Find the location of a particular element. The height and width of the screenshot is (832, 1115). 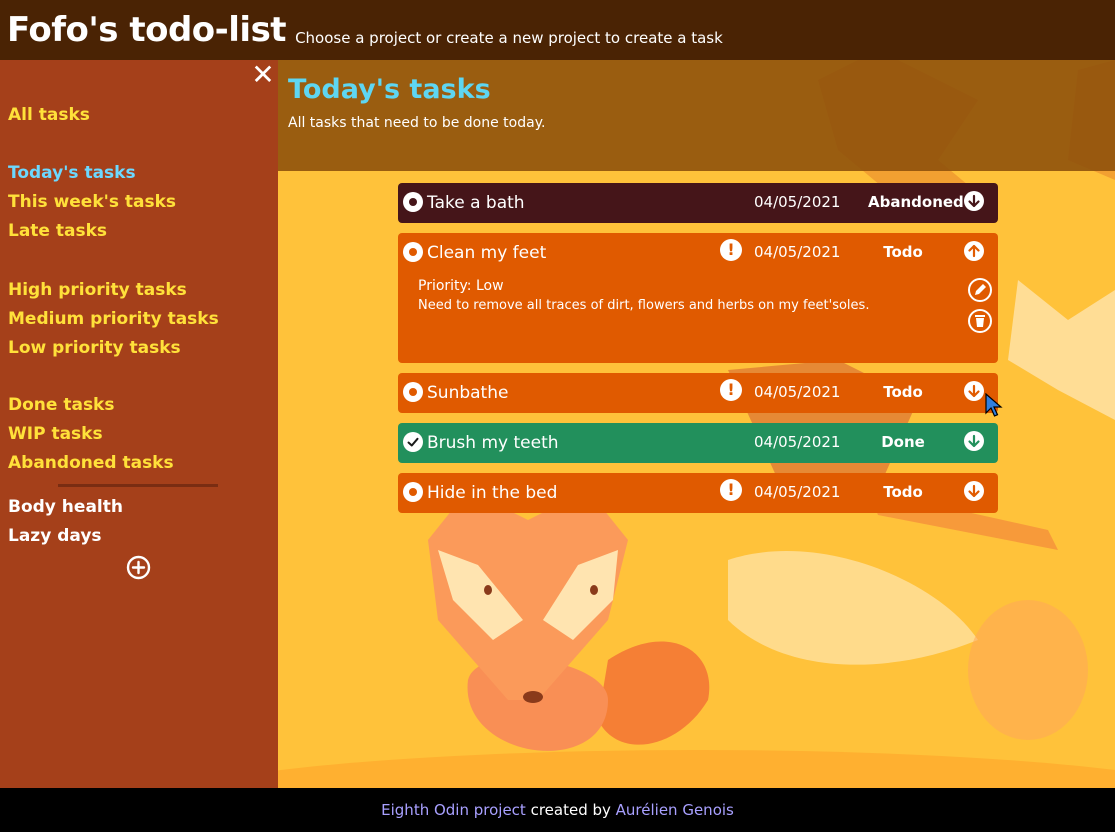

page-title: Today's tasks is located at coordinates (389, 89).